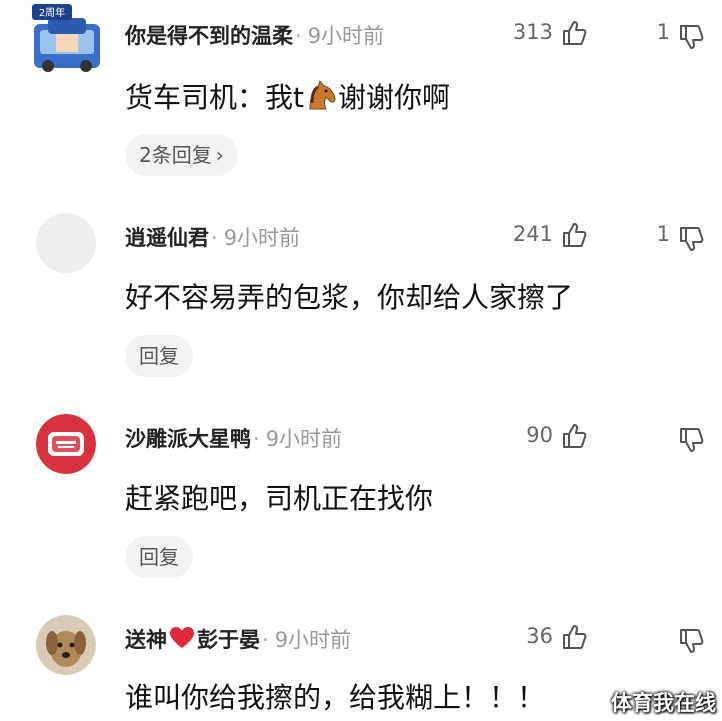 The height and width of the screenshot is (721, 722). I want to click on view-replies-label: 2条回复, so click(175, 155).